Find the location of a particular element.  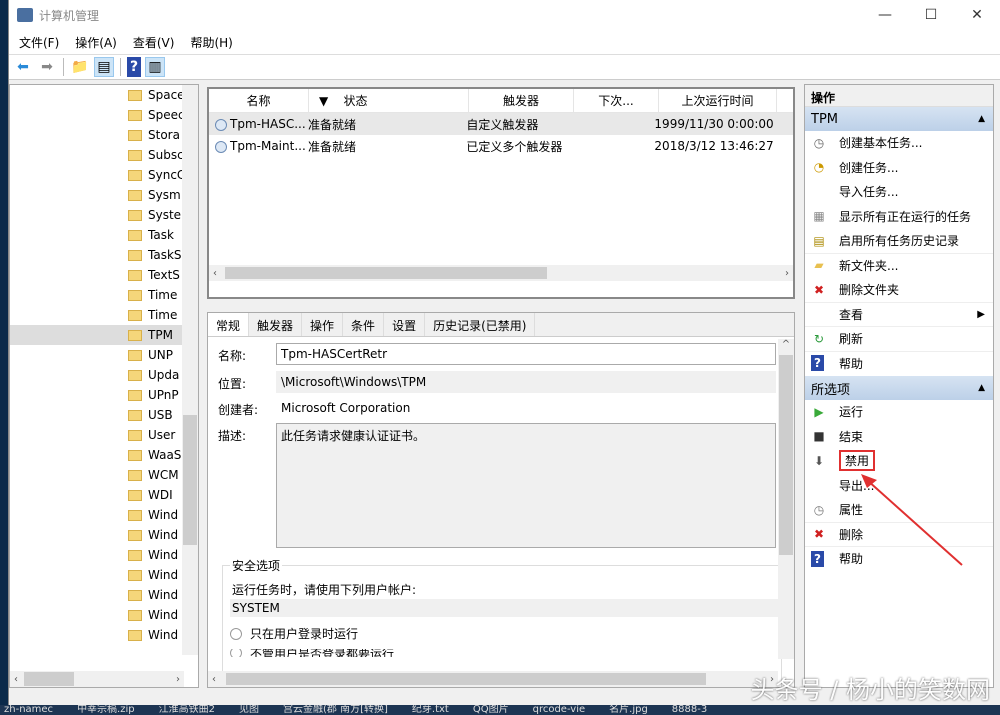

tree-item: User is located at coordinates (104, 435).